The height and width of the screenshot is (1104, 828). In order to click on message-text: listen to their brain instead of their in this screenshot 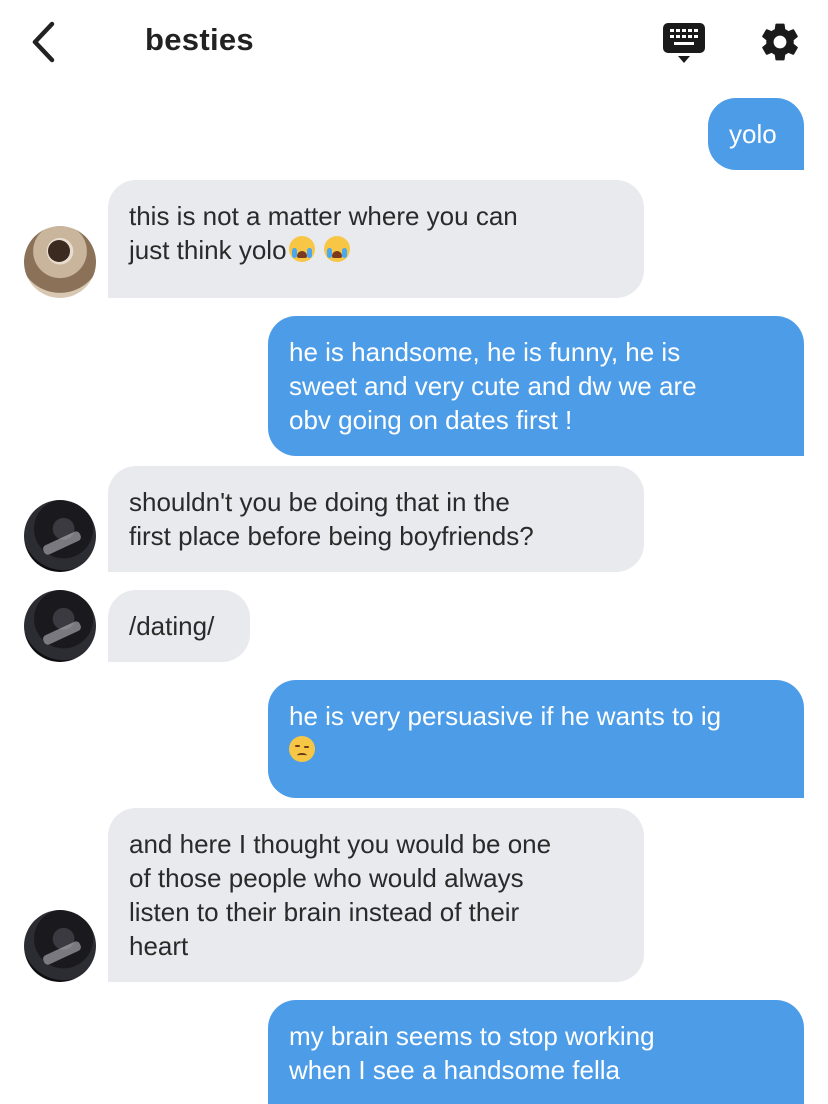, I will do `click(324, 912)`.